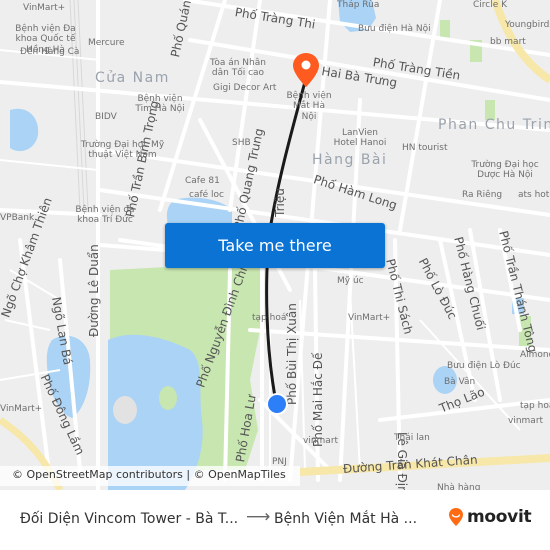  I want to click on poi-label: Bưu điện Hà Nội, so click(394, 29).